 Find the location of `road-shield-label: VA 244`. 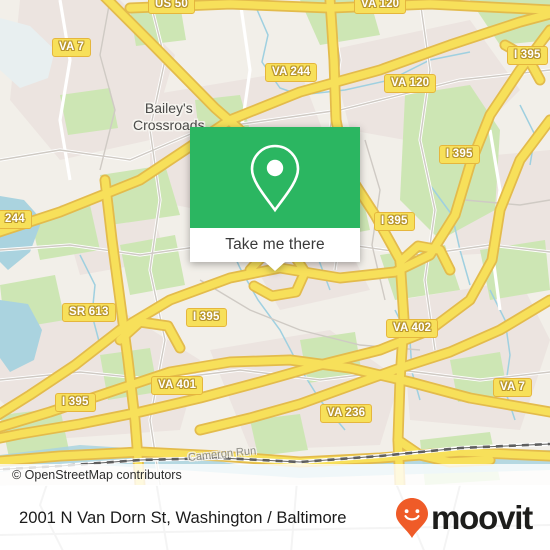

road-shield-label: VA 244 is located at coordinates (291, 72).